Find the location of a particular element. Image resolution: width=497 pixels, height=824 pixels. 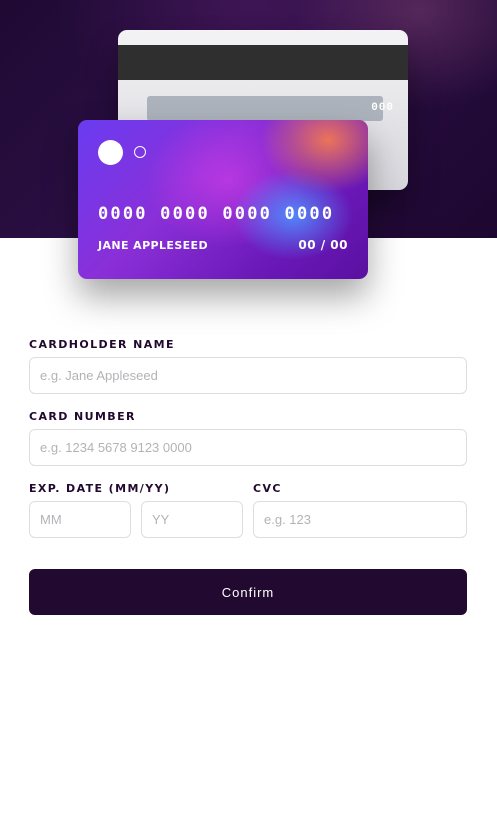

confirm-button: Confirm is located at coordinates (248, 592).